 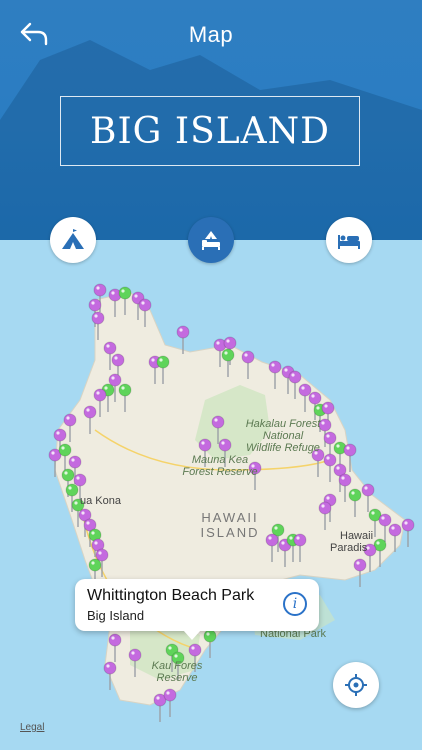 What do you see at coordinates (356, 685) in the screenshot?
I see `locate-me-button` at bounding box center [356, 685].